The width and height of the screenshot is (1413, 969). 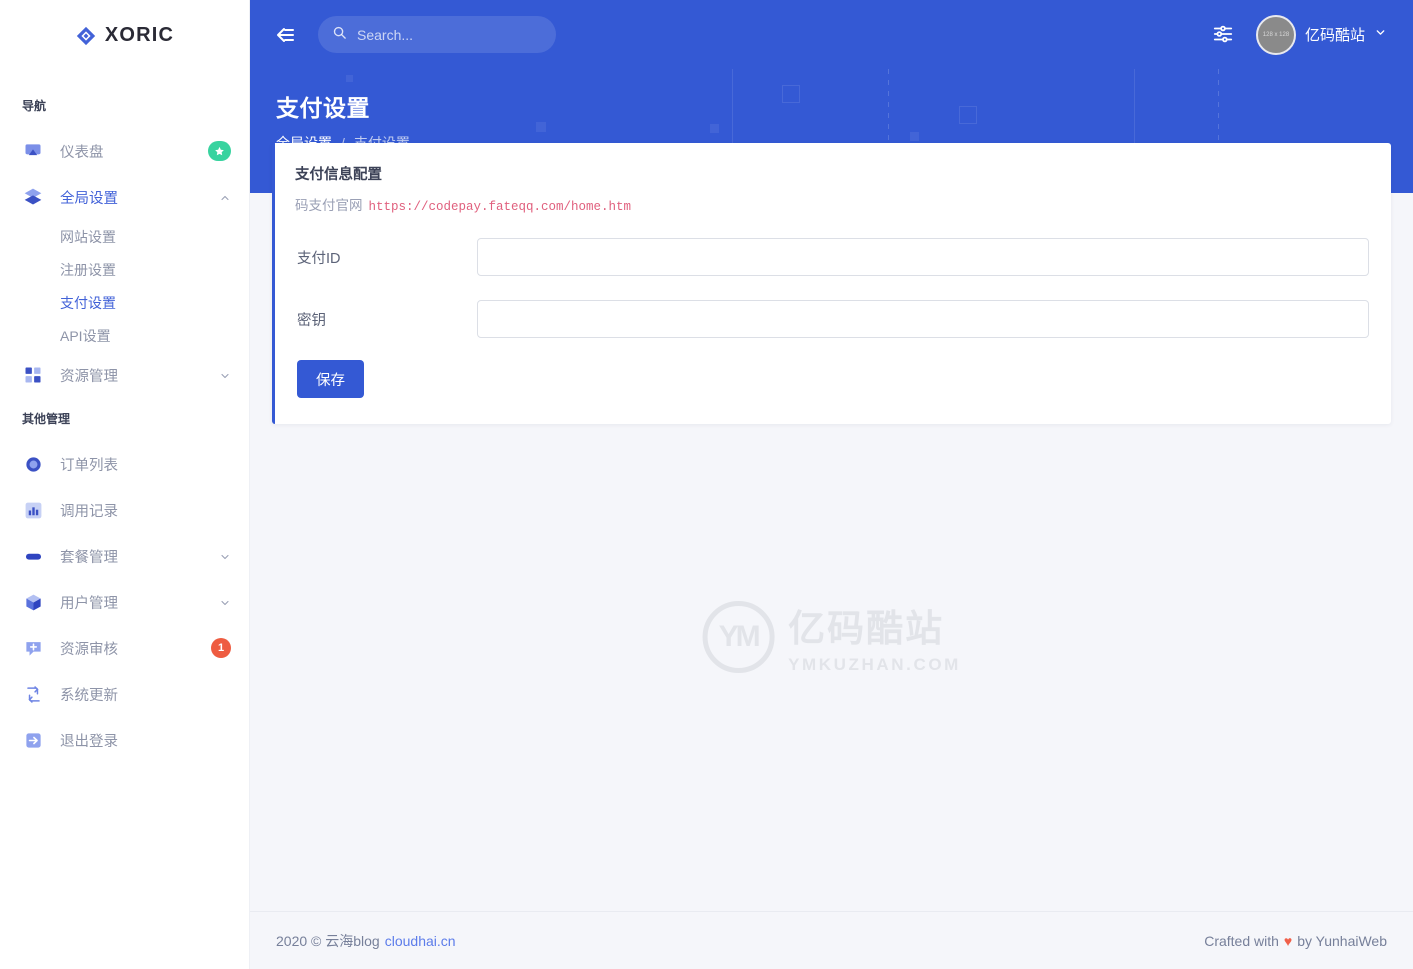 I want to click on sliders-settings-icon, so click(x=1224, y=35).